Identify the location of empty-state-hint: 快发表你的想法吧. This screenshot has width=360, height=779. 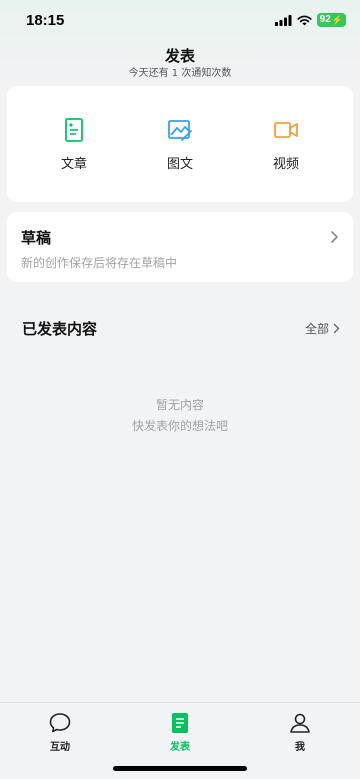
(179, 426).